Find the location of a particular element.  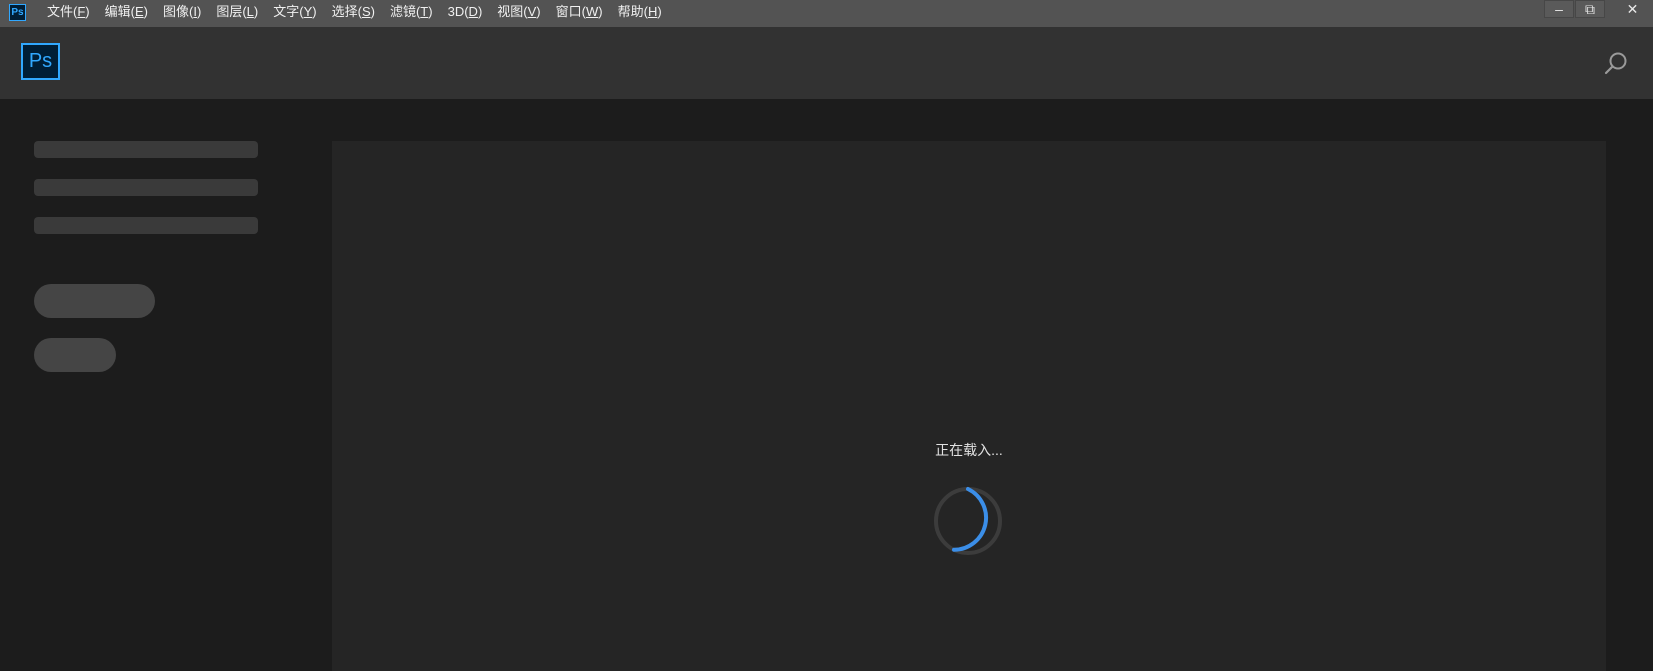

close-button: ✕ is located at coordinates (1632, 9).